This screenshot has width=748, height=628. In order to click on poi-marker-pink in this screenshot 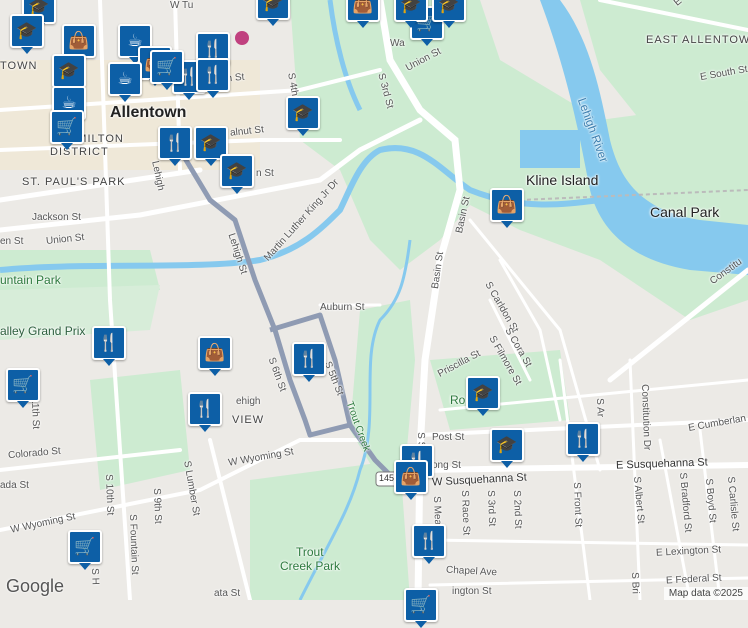, I will do `click(242, 38)`.